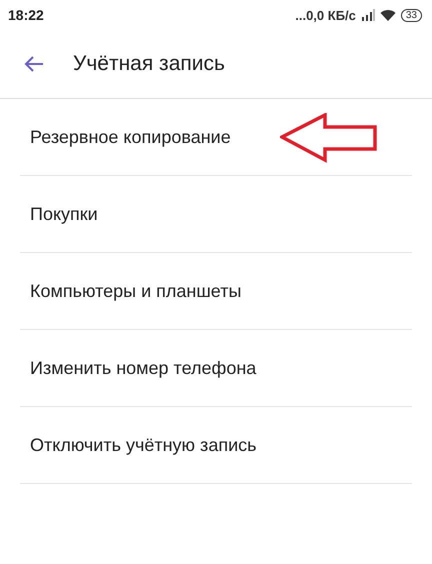 The image size is (432, 564). What do you see at coordinates (411, 15) in the screenshot?
I see `battery-icon: 33` at bounding box center [411, 15].